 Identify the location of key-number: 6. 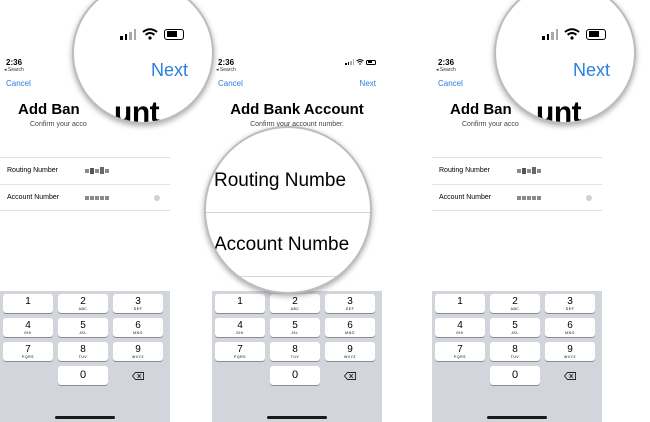
(138, 325).